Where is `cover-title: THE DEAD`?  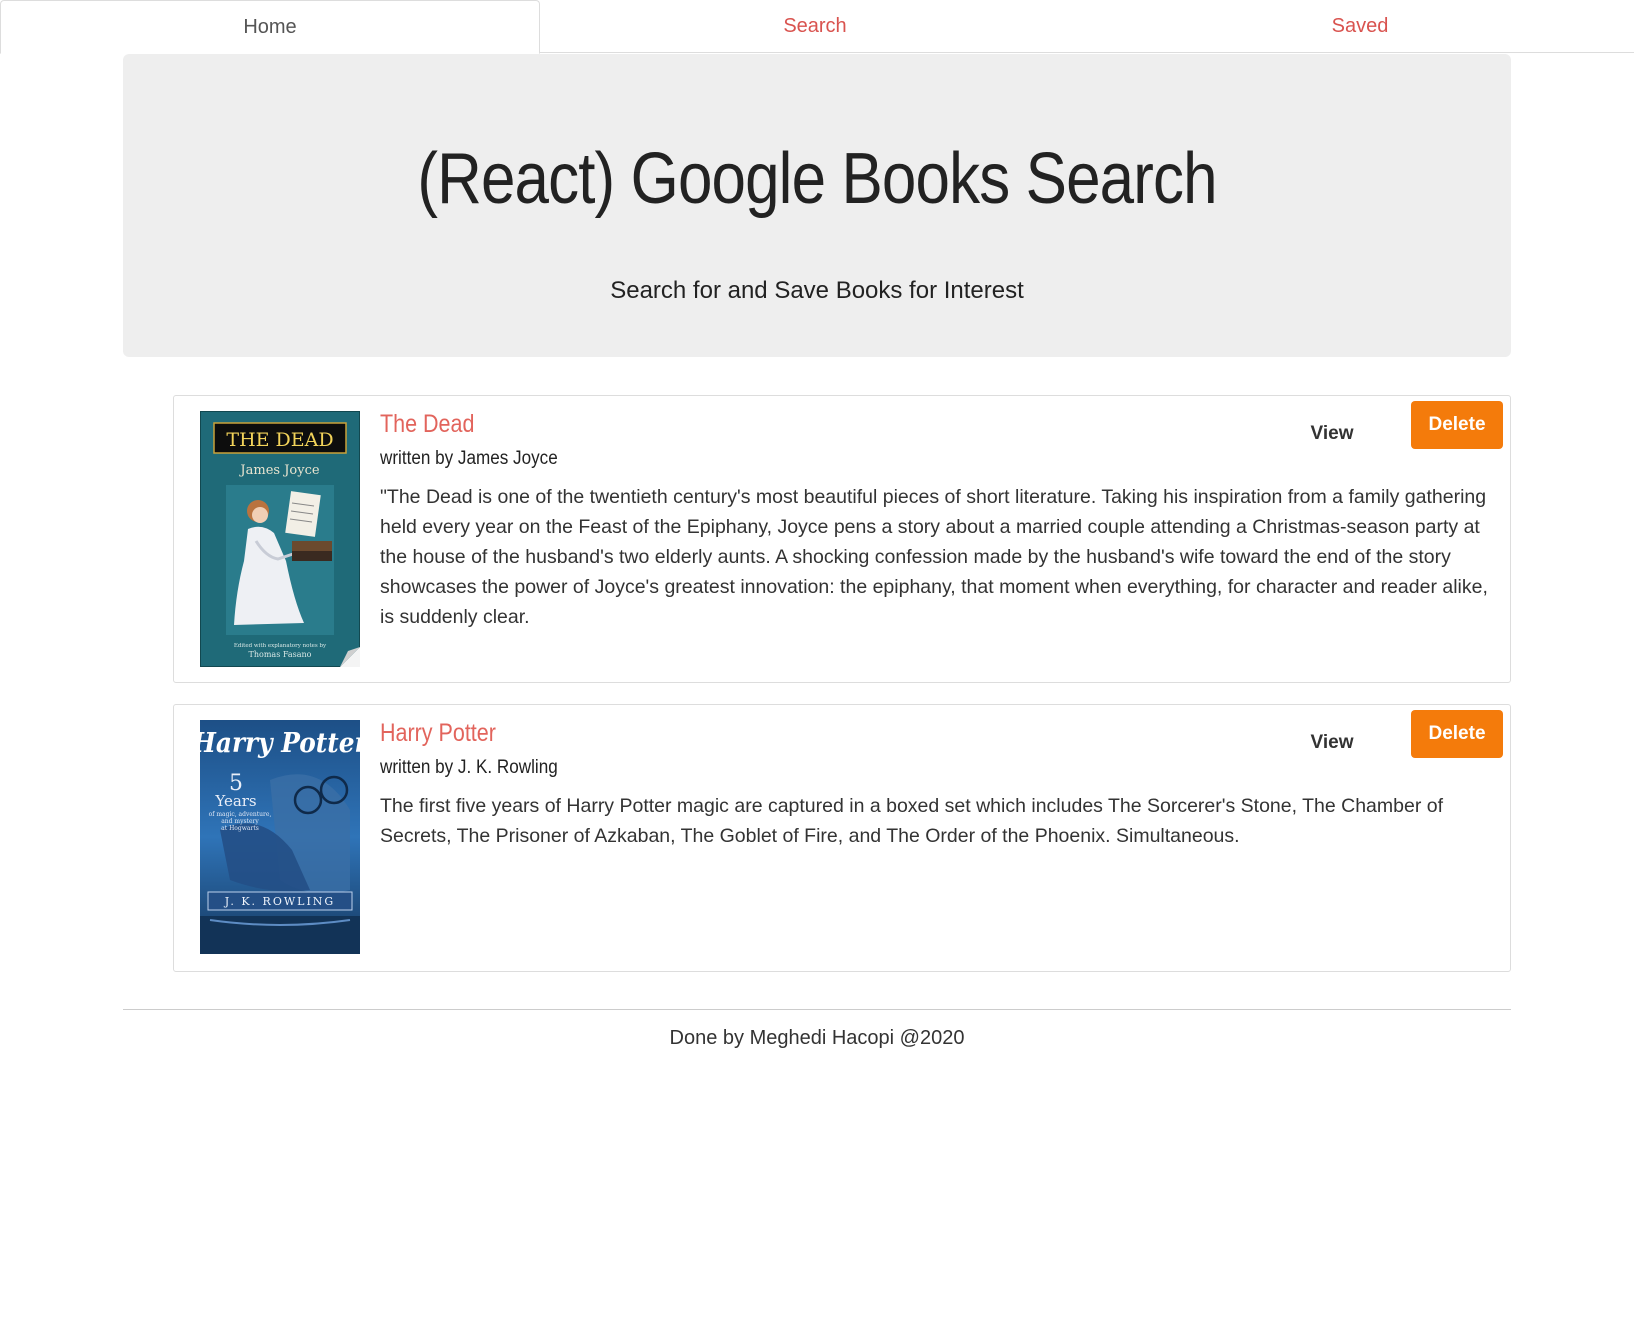
cover-title: THE DEAD is located at coordinates (279, 440).